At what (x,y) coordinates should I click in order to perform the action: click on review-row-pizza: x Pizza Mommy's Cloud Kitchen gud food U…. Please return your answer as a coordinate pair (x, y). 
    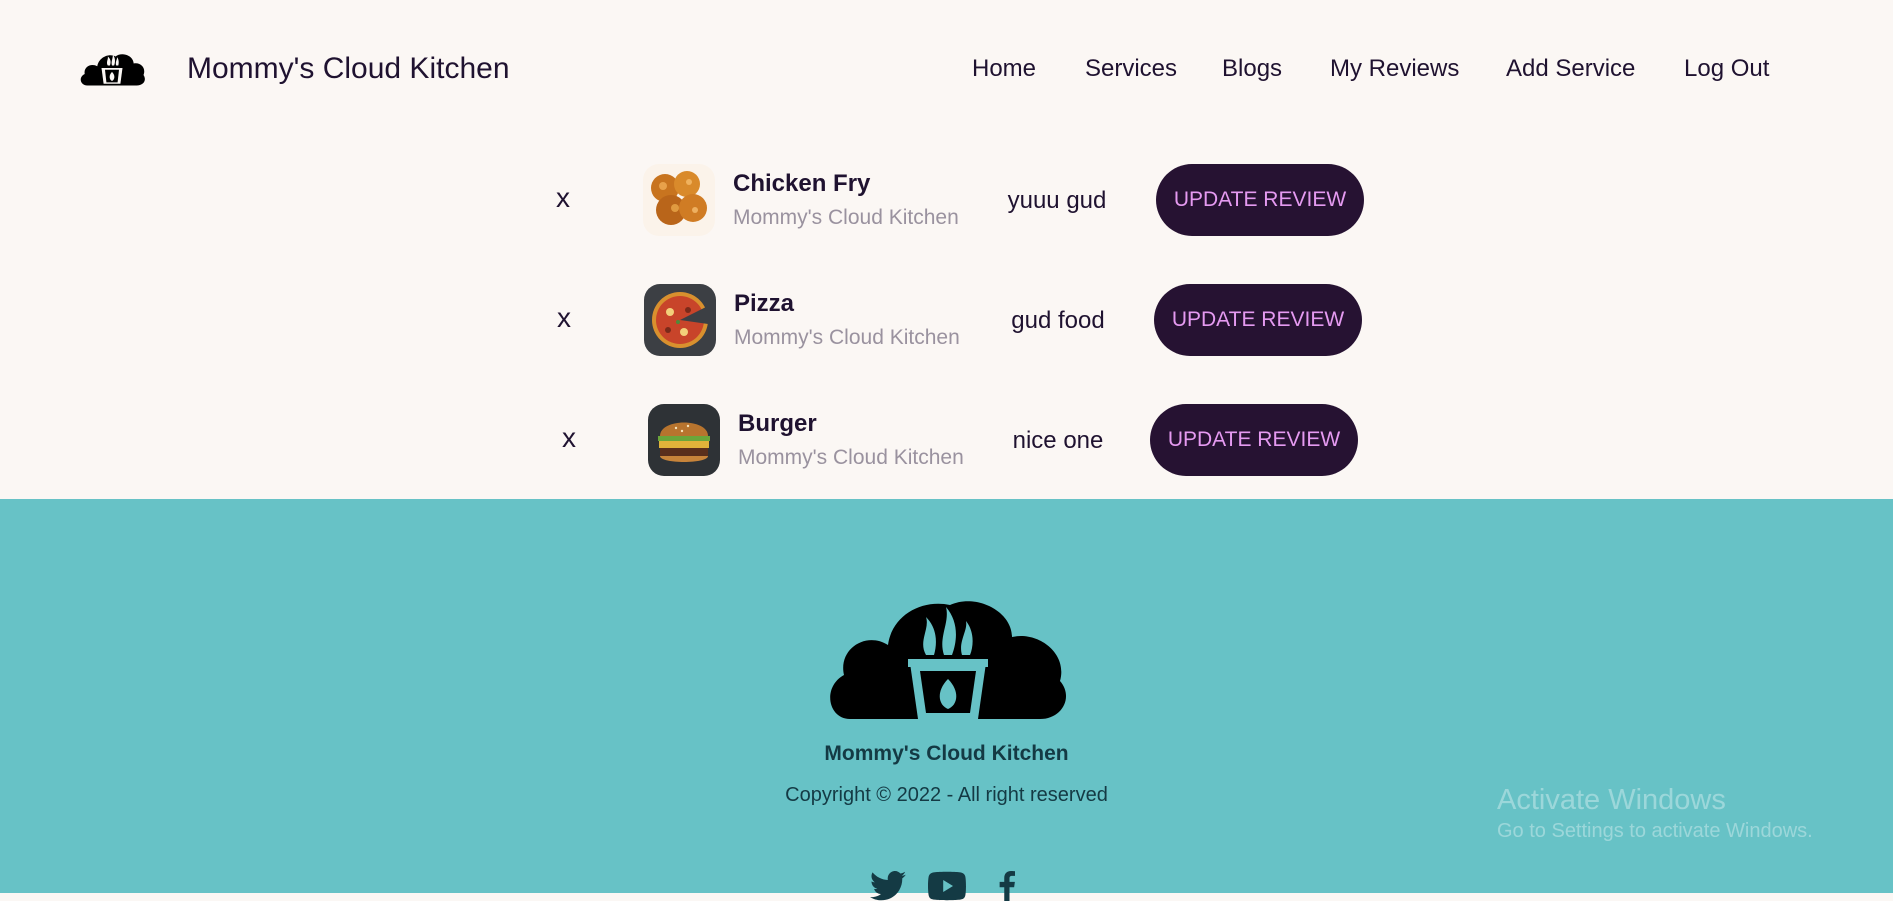
    Looking at the image, I should click on (946, 320).